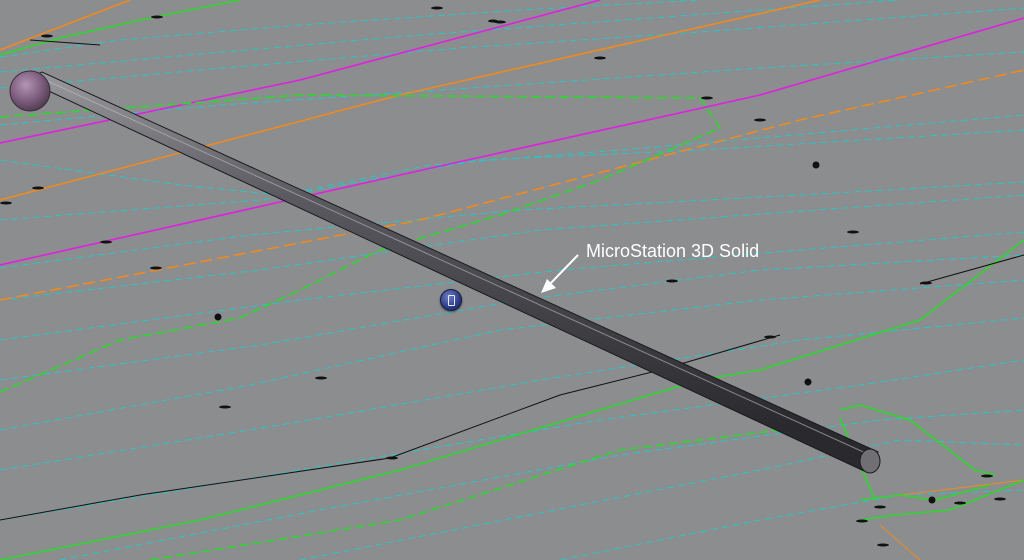  I want to click on arrow-icon, so click(560, 273).